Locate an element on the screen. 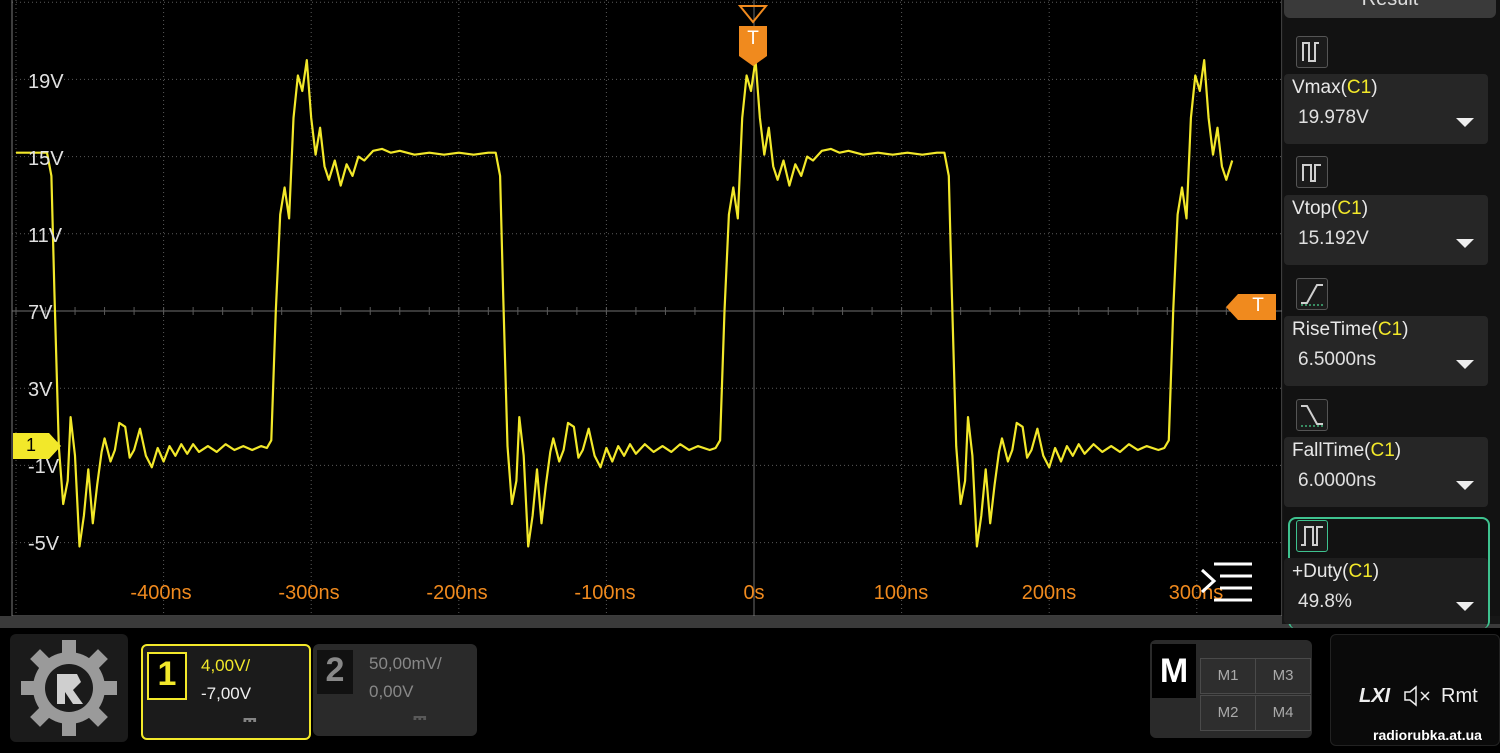 The width and height of the screenshot is (1500, 753). fall-edge-icon is located at coordinates (1312, 415).